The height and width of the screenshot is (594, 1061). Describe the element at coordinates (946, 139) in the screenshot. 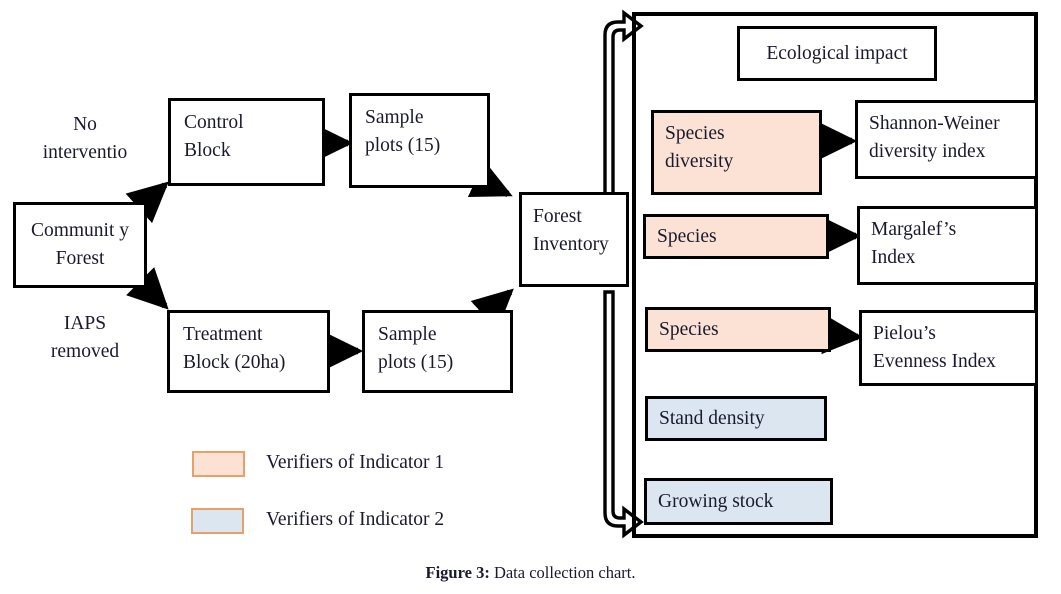

I see `verifier-target-shannon-weiner-index: Shannon-Weiner diversity index` at that location.